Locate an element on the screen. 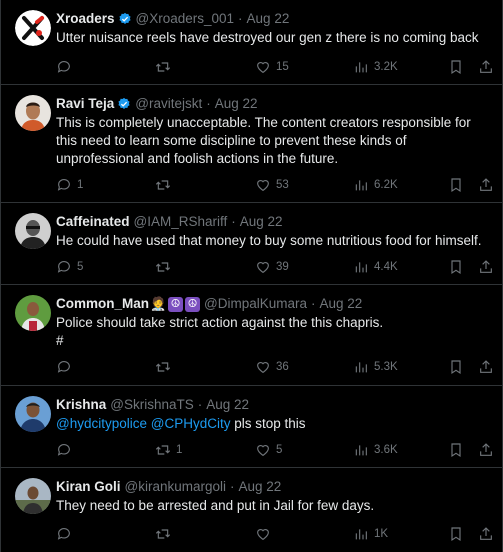  like-button: 39 is located at coordinates (272, 267).